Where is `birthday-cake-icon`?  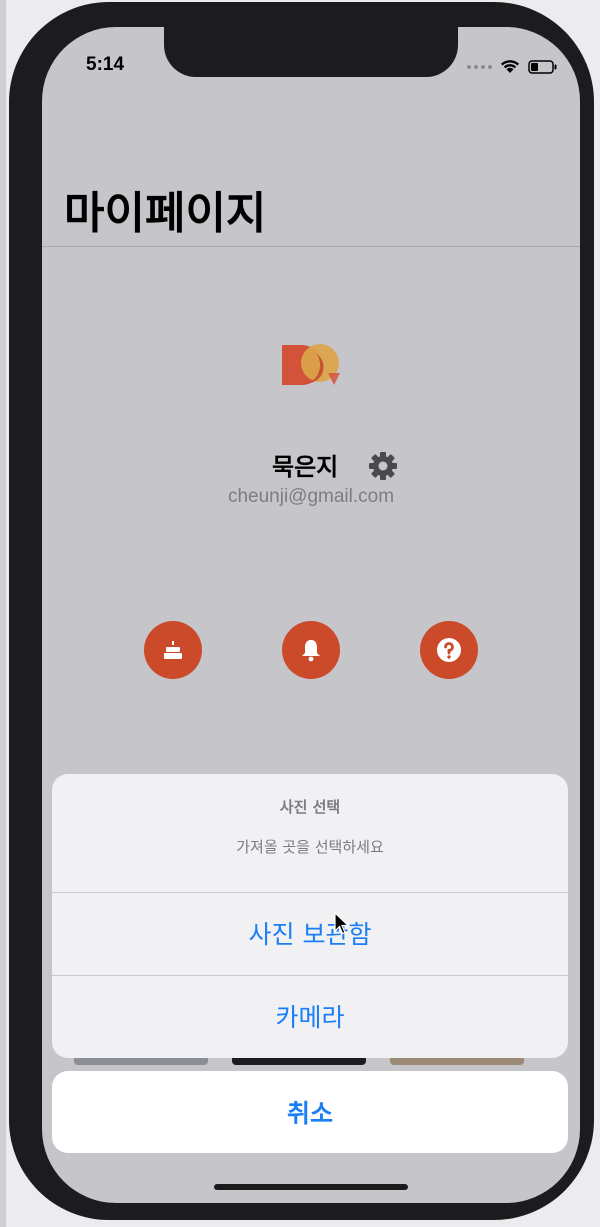
birthday-cake-icon is located at coordinates (173, 650).